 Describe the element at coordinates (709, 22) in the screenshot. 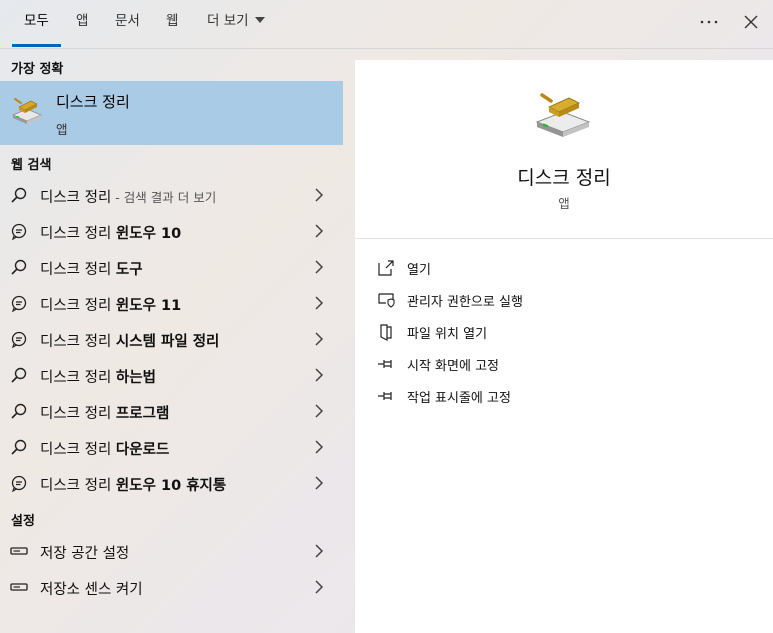

I see `more-icon` at that location.